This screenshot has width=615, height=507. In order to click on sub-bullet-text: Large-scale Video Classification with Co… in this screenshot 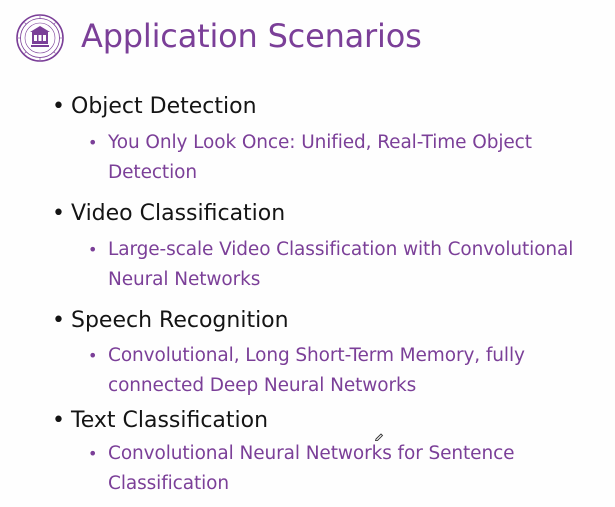, I will do `click(341, 264)`.